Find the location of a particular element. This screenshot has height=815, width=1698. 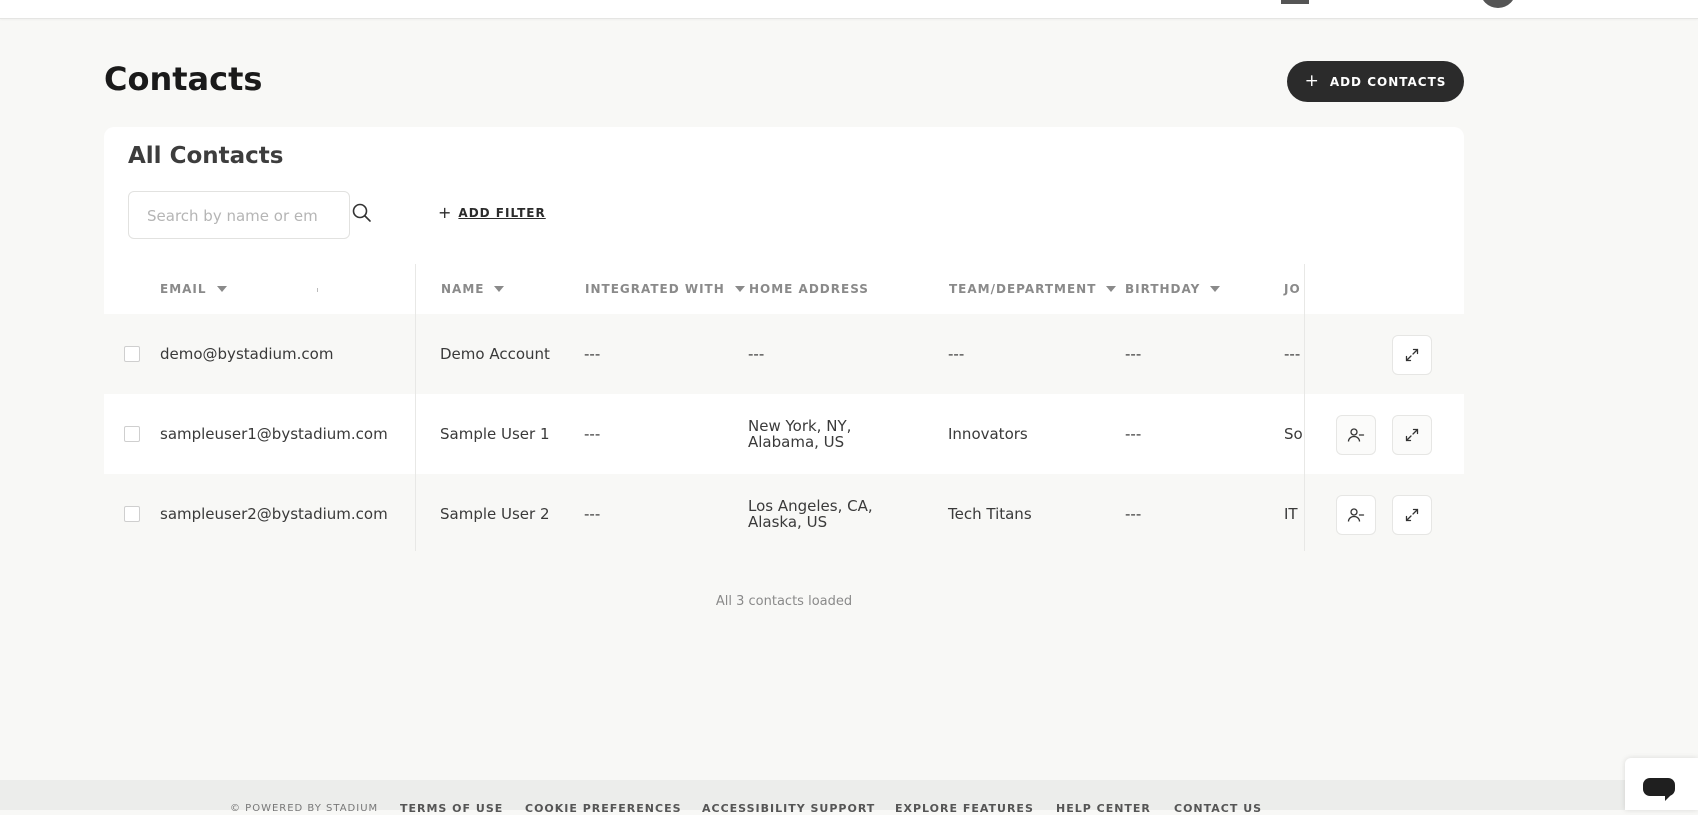

cell-team: Innovators is located at coordinates (988, 434).